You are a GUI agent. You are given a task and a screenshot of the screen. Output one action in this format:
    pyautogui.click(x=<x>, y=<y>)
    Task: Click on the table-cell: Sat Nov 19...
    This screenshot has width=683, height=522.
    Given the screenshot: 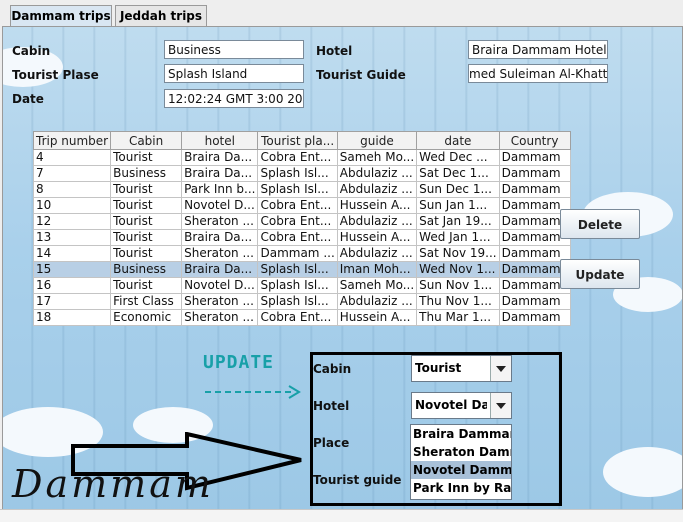 What is the action you would take?
    pyautogui.click(x=458, y=253)
    